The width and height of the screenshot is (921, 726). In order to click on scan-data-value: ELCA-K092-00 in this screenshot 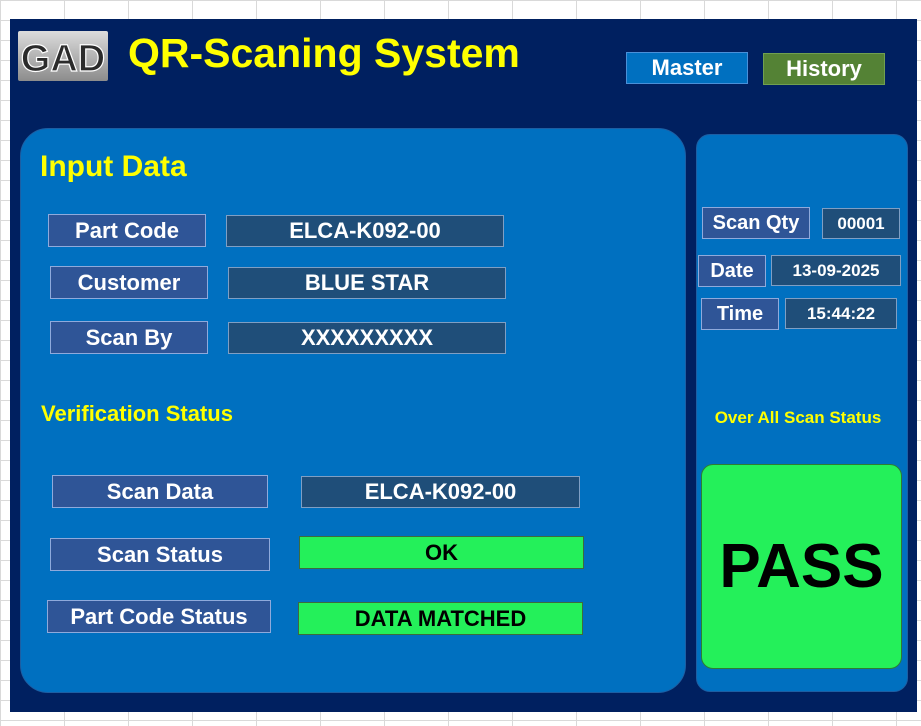, I will do `click(440, 492)`.